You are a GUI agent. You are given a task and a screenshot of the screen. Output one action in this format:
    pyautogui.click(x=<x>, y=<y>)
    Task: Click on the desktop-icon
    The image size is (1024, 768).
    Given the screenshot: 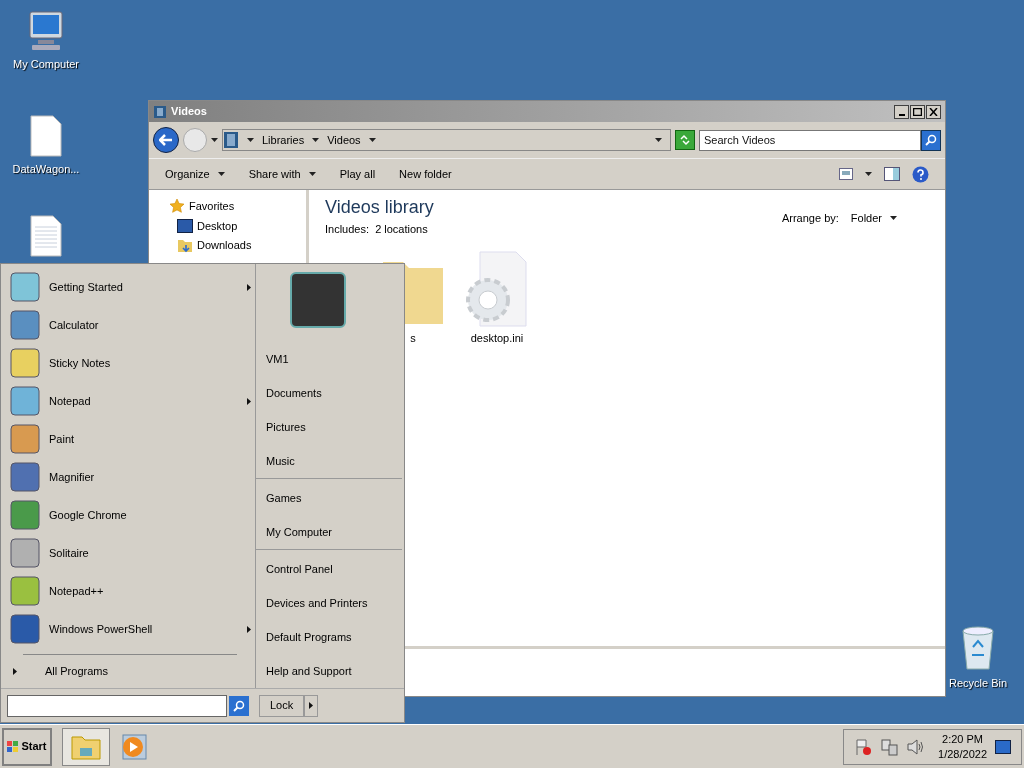 What is the action you would take?
    pyautogui.click(x=185, y=225)
    